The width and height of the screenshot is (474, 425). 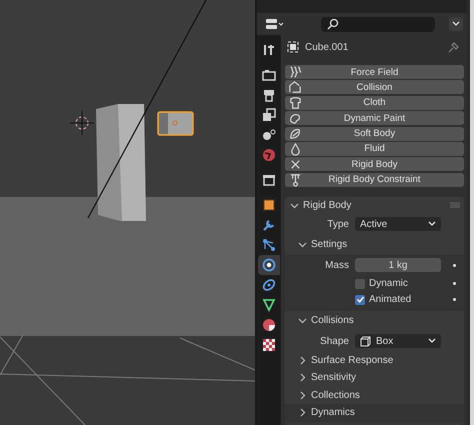 I want to click on cloth-icon, so click(x=295, y=103).